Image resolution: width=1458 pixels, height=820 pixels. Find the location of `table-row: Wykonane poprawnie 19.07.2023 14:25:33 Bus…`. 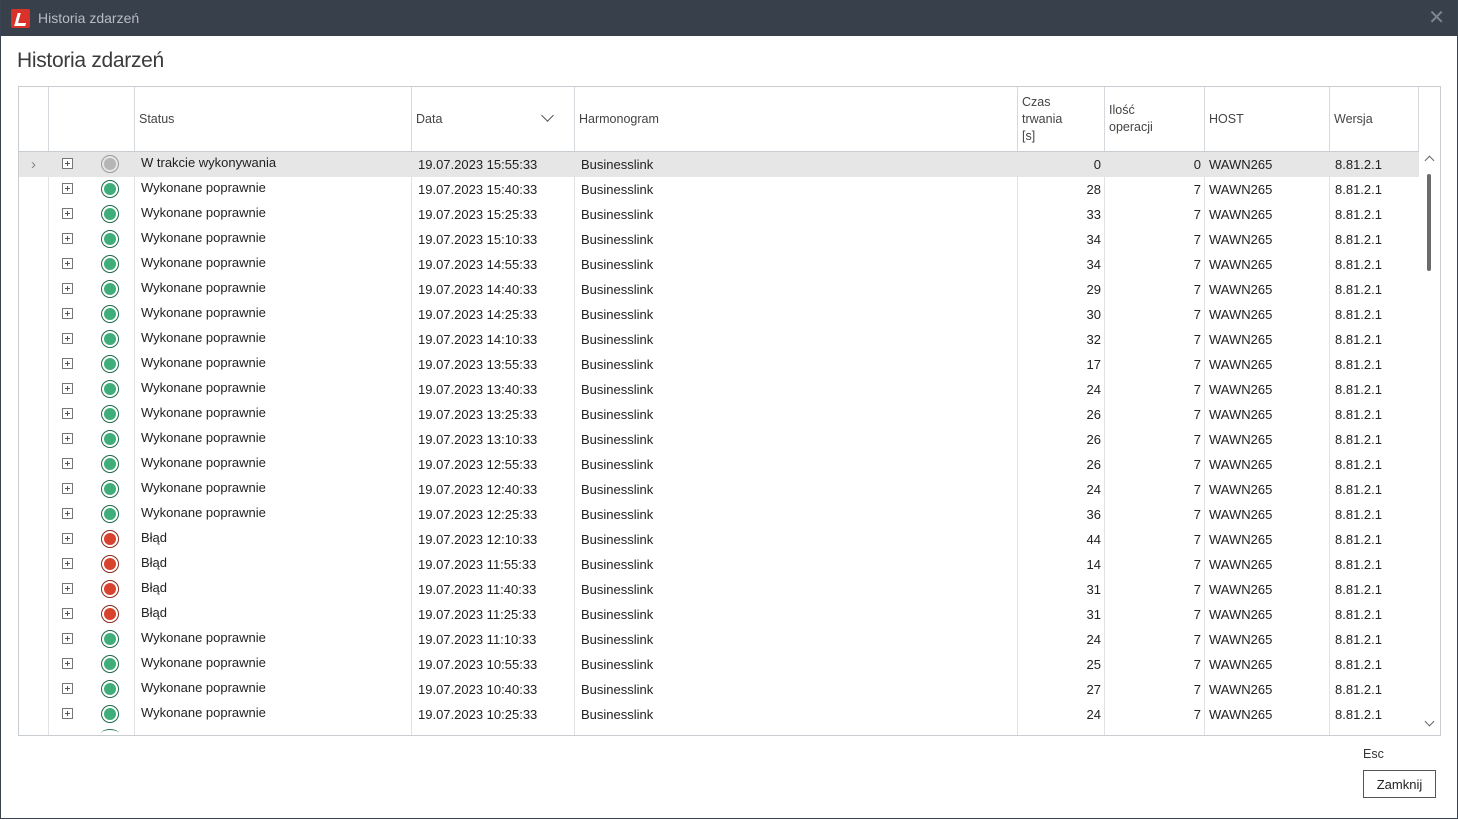

table-row: Wykonane poprawnie 19.07.2023 14:25:33 Bus… is located at coordinates (719, 314).